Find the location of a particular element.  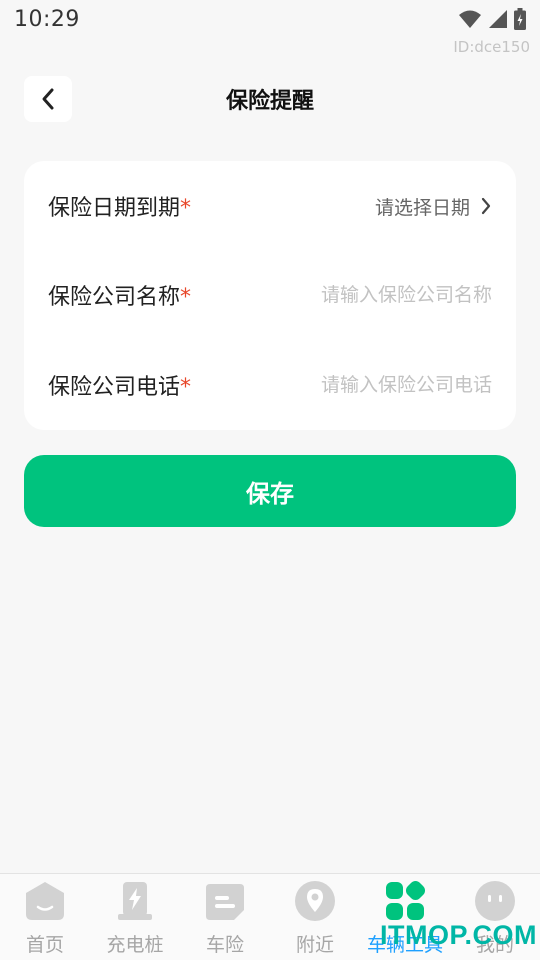

tab-charging-pile: 充电桩 is located at coordinates (135, 917).